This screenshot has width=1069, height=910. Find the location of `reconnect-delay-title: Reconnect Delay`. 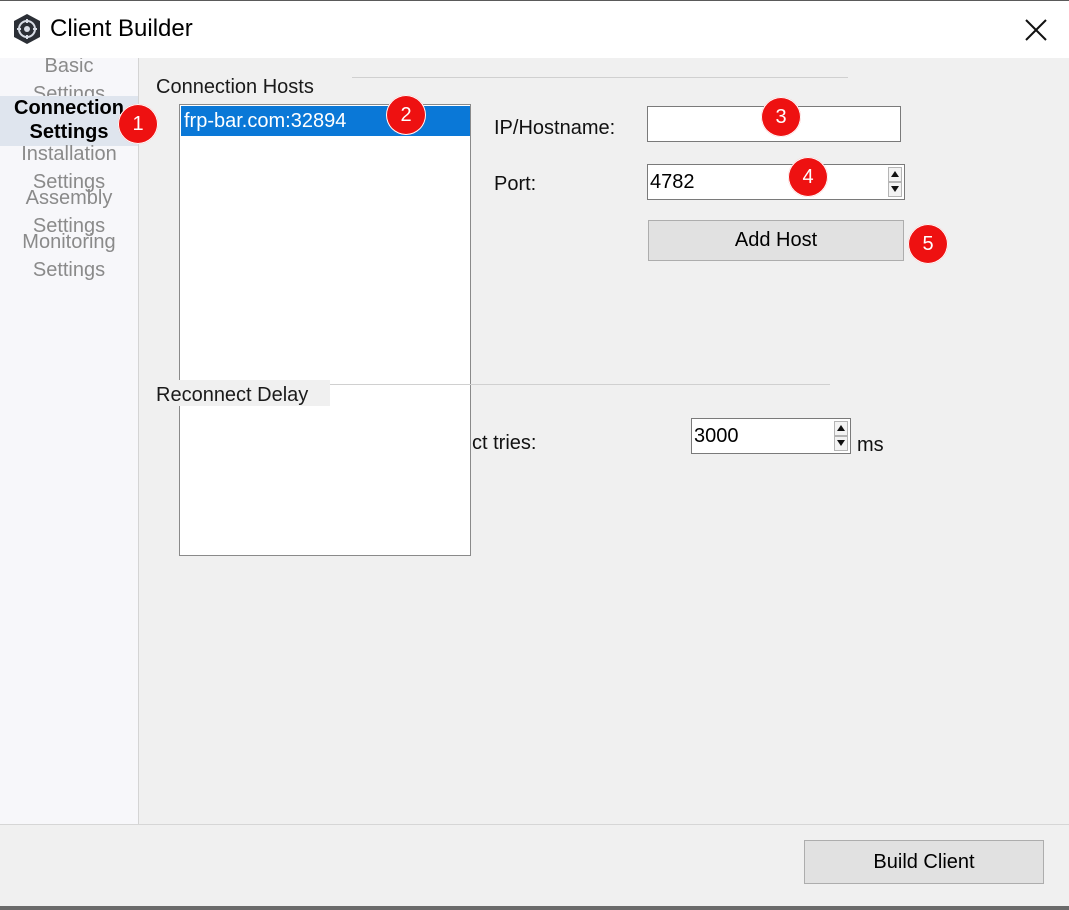

reconnect-delay-title: Reconnect Delay is located at coordinates (232, 395).